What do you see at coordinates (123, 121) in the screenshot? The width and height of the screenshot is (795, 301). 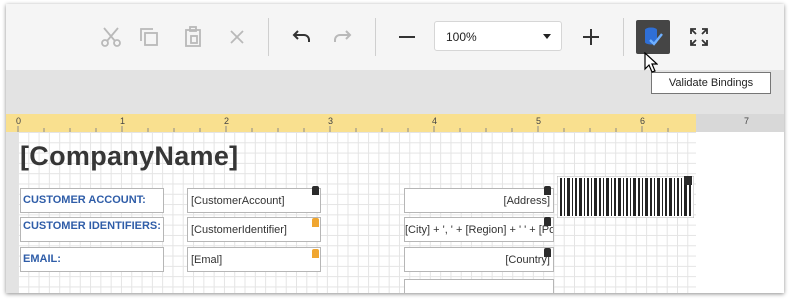 I see `ruler-label: 1` at bounding box center [123, 121].